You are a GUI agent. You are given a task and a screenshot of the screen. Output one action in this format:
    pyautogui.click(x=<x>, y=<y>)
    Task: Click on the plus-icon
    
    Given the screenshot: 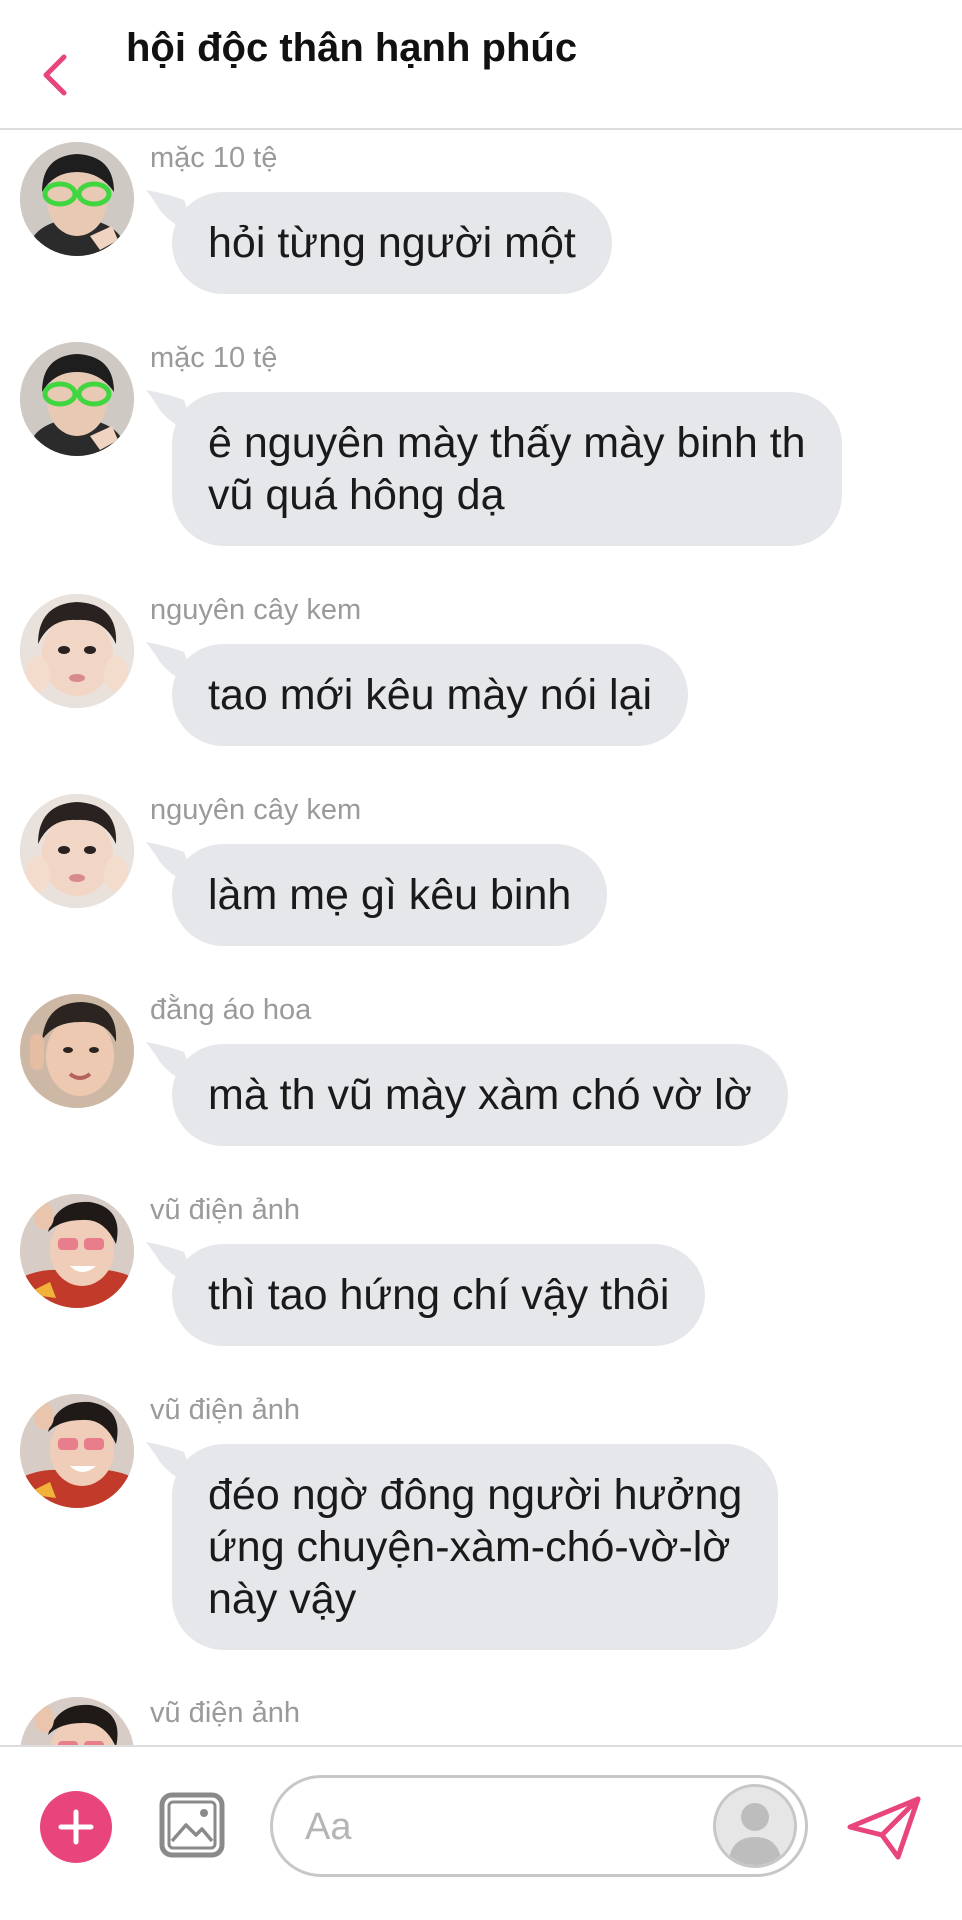 What is the action you would take?
    pyautogui.click(x=76, y=1827)
    